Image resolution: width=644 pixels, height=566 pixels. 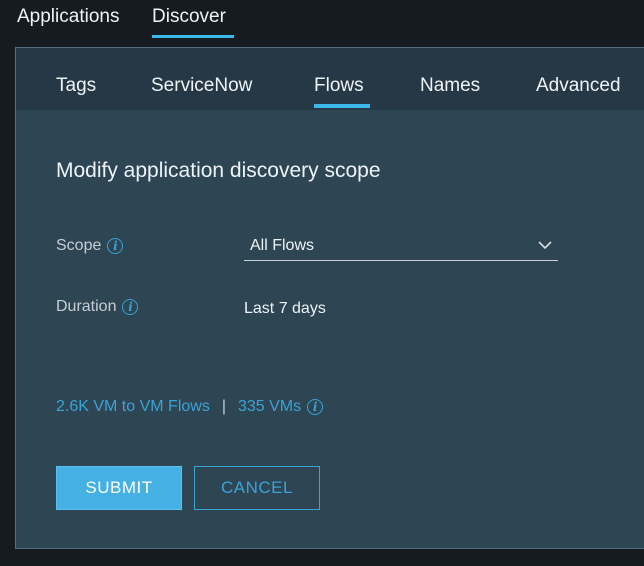 I want to click on subtab-servicenow: ServiceNow, so click(x=201, y=86).